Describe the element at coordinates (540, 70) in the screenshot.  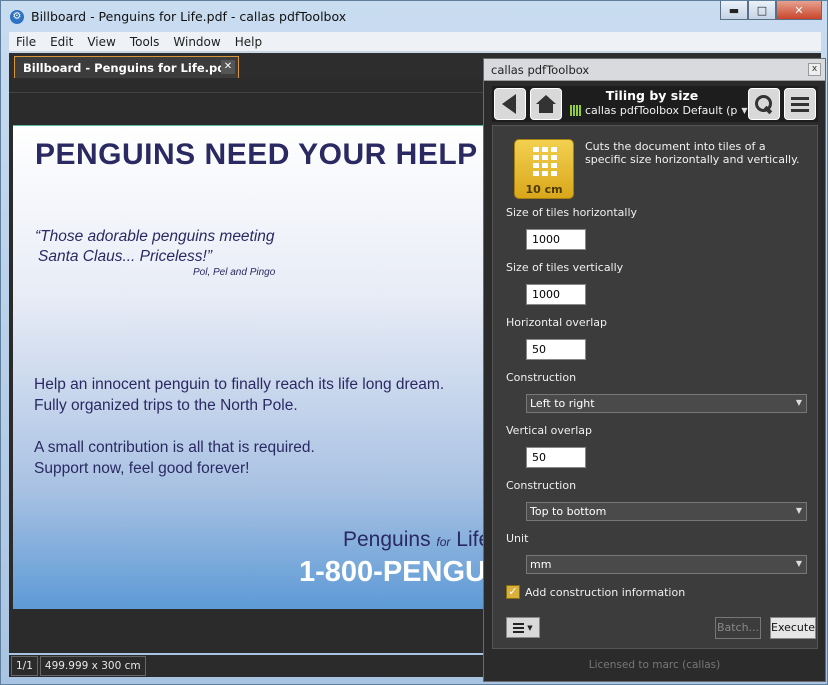
I see `panel-title: callas pdfToolbox` at that location.